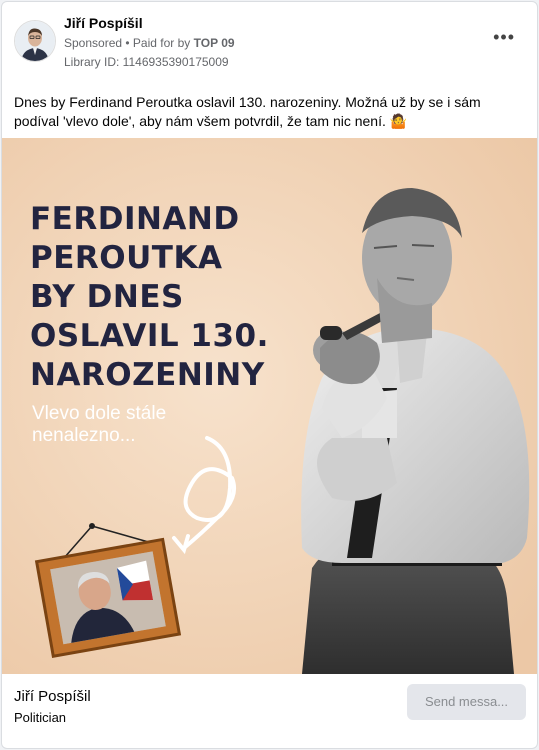 This screenshot has height=750, width=539. Describe the element at coordinates (126, 258) in the screenshot. I see `headline-line-2: PEROUTKA` at that location.